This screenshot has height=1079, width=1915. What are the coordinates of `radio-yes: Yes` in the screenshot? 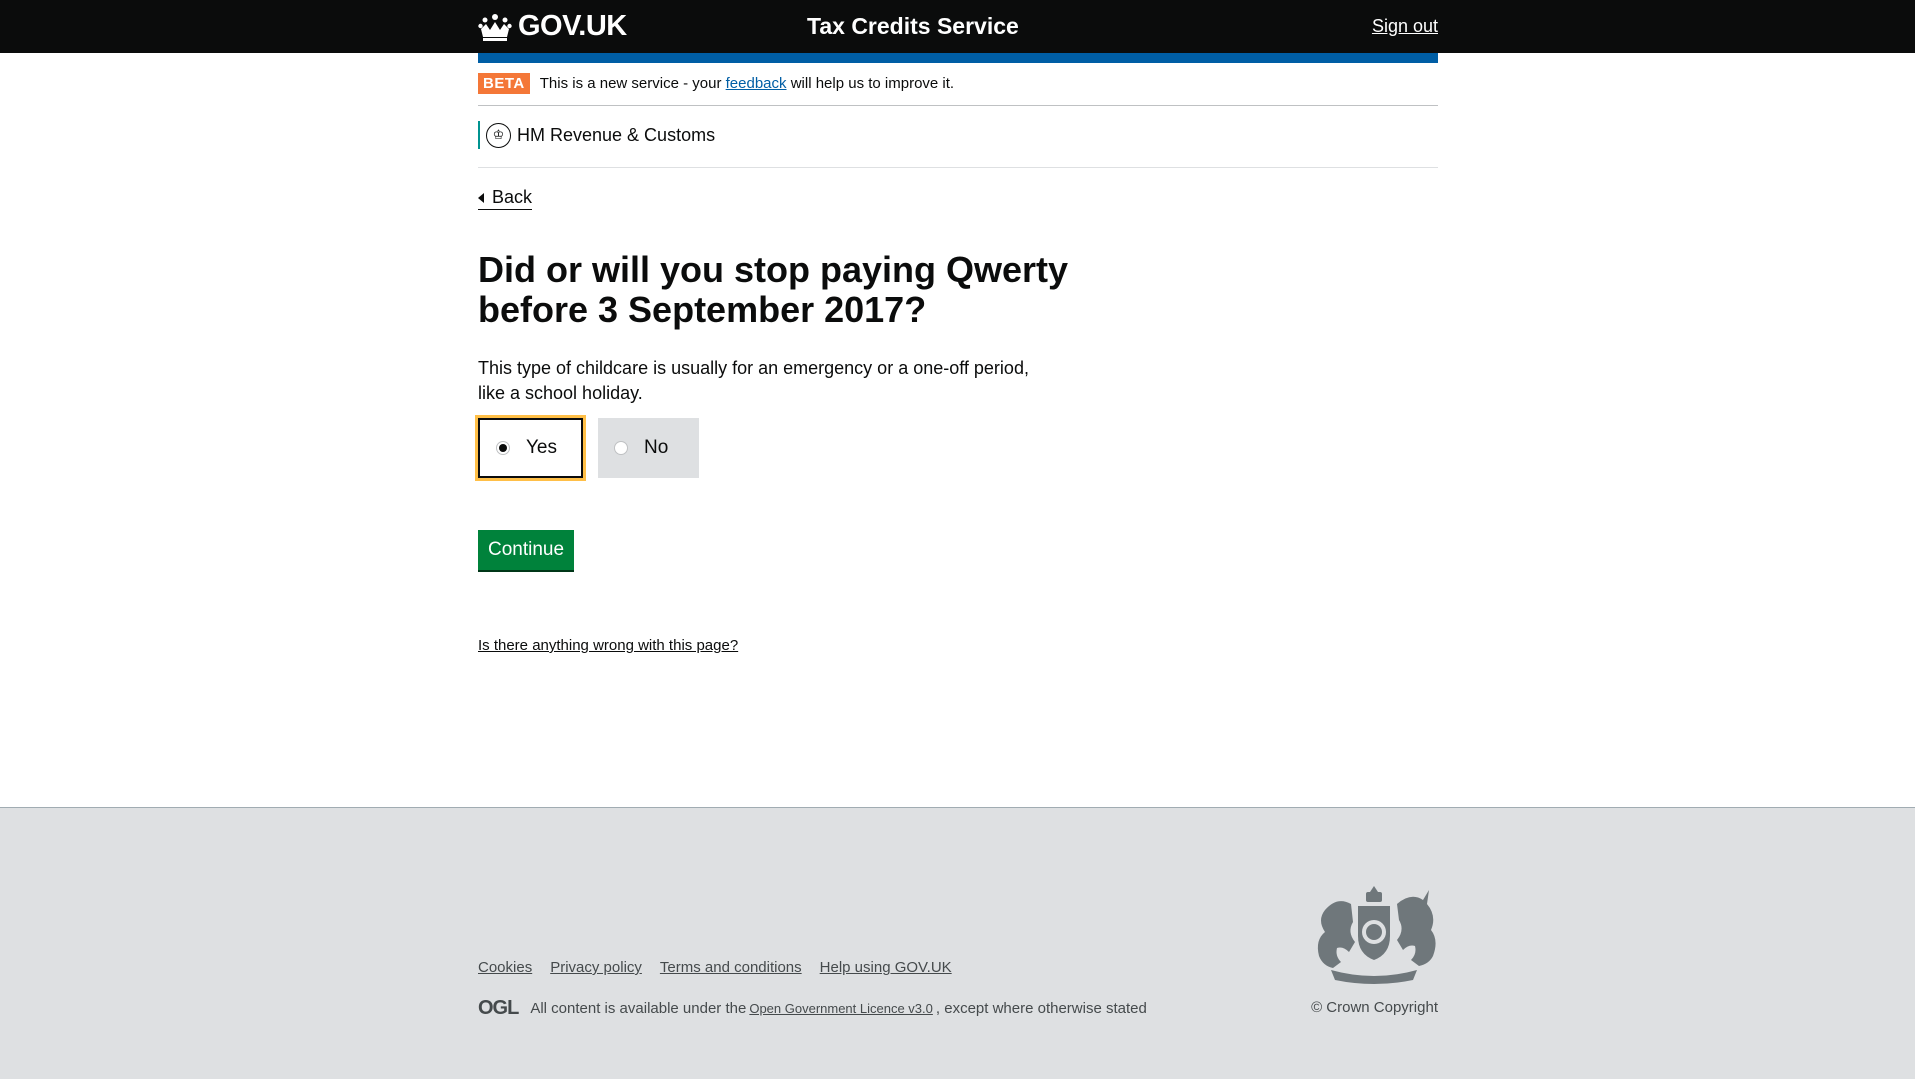 It's located at (530, 448).